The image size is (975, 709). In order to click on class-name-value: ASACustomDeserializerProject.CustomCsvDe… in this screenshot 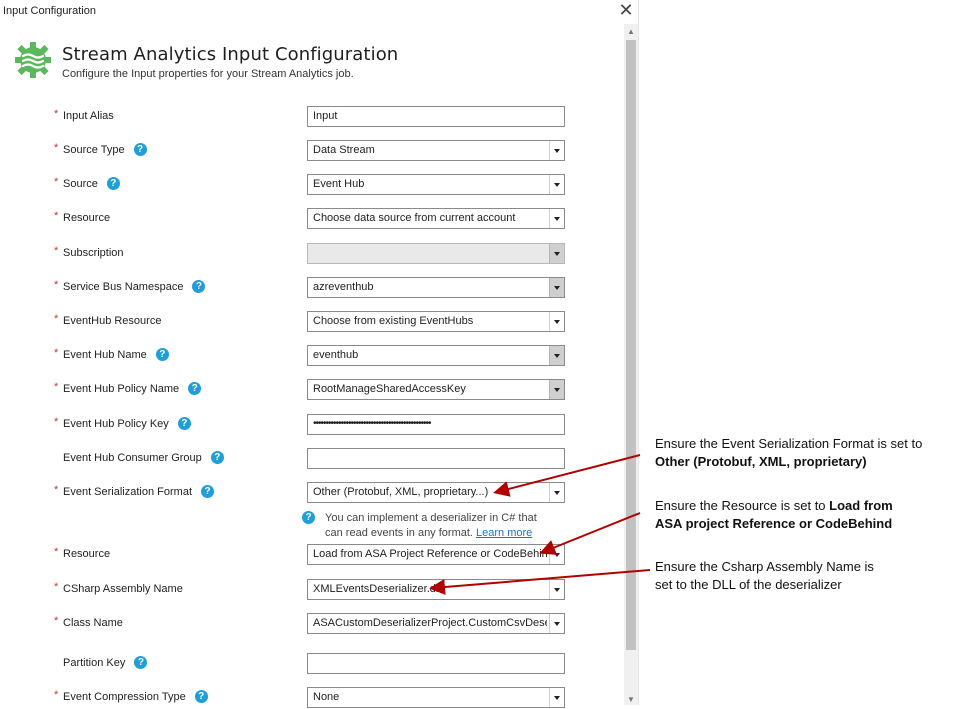, I will do `click(430, 623)`.